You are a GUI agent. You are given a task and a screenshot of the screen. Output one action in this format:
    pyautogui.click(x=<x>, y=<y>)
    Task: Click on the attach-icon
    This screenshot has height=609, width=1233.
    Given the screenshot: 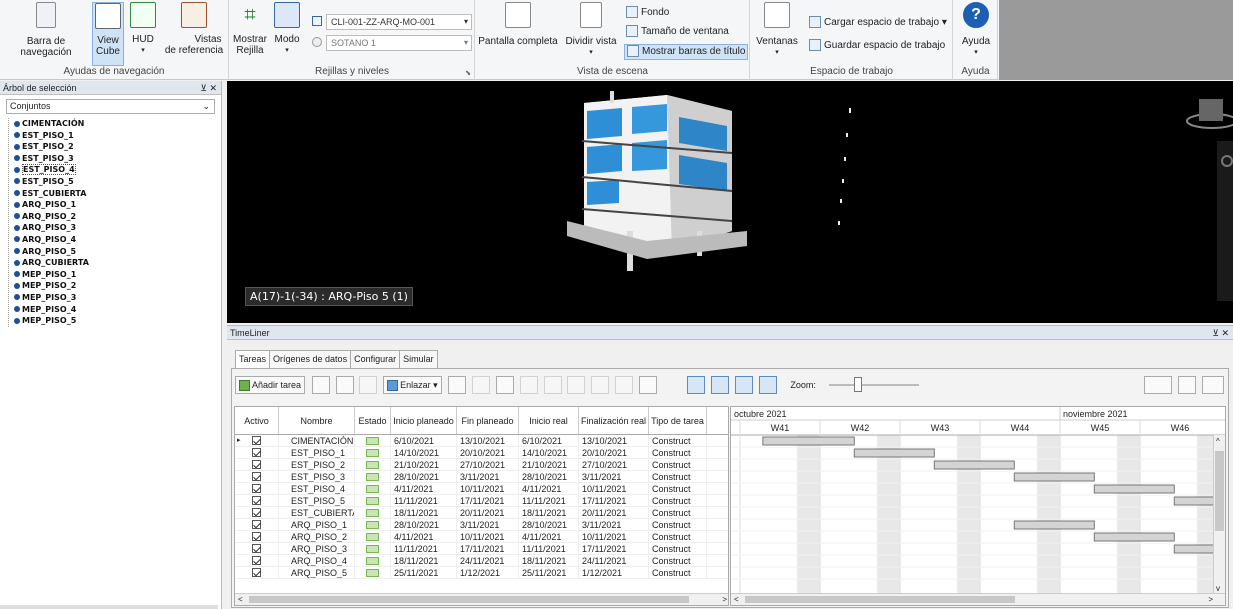 What is the action you would take?
    pyautogui.click(x=457, y=385)
    